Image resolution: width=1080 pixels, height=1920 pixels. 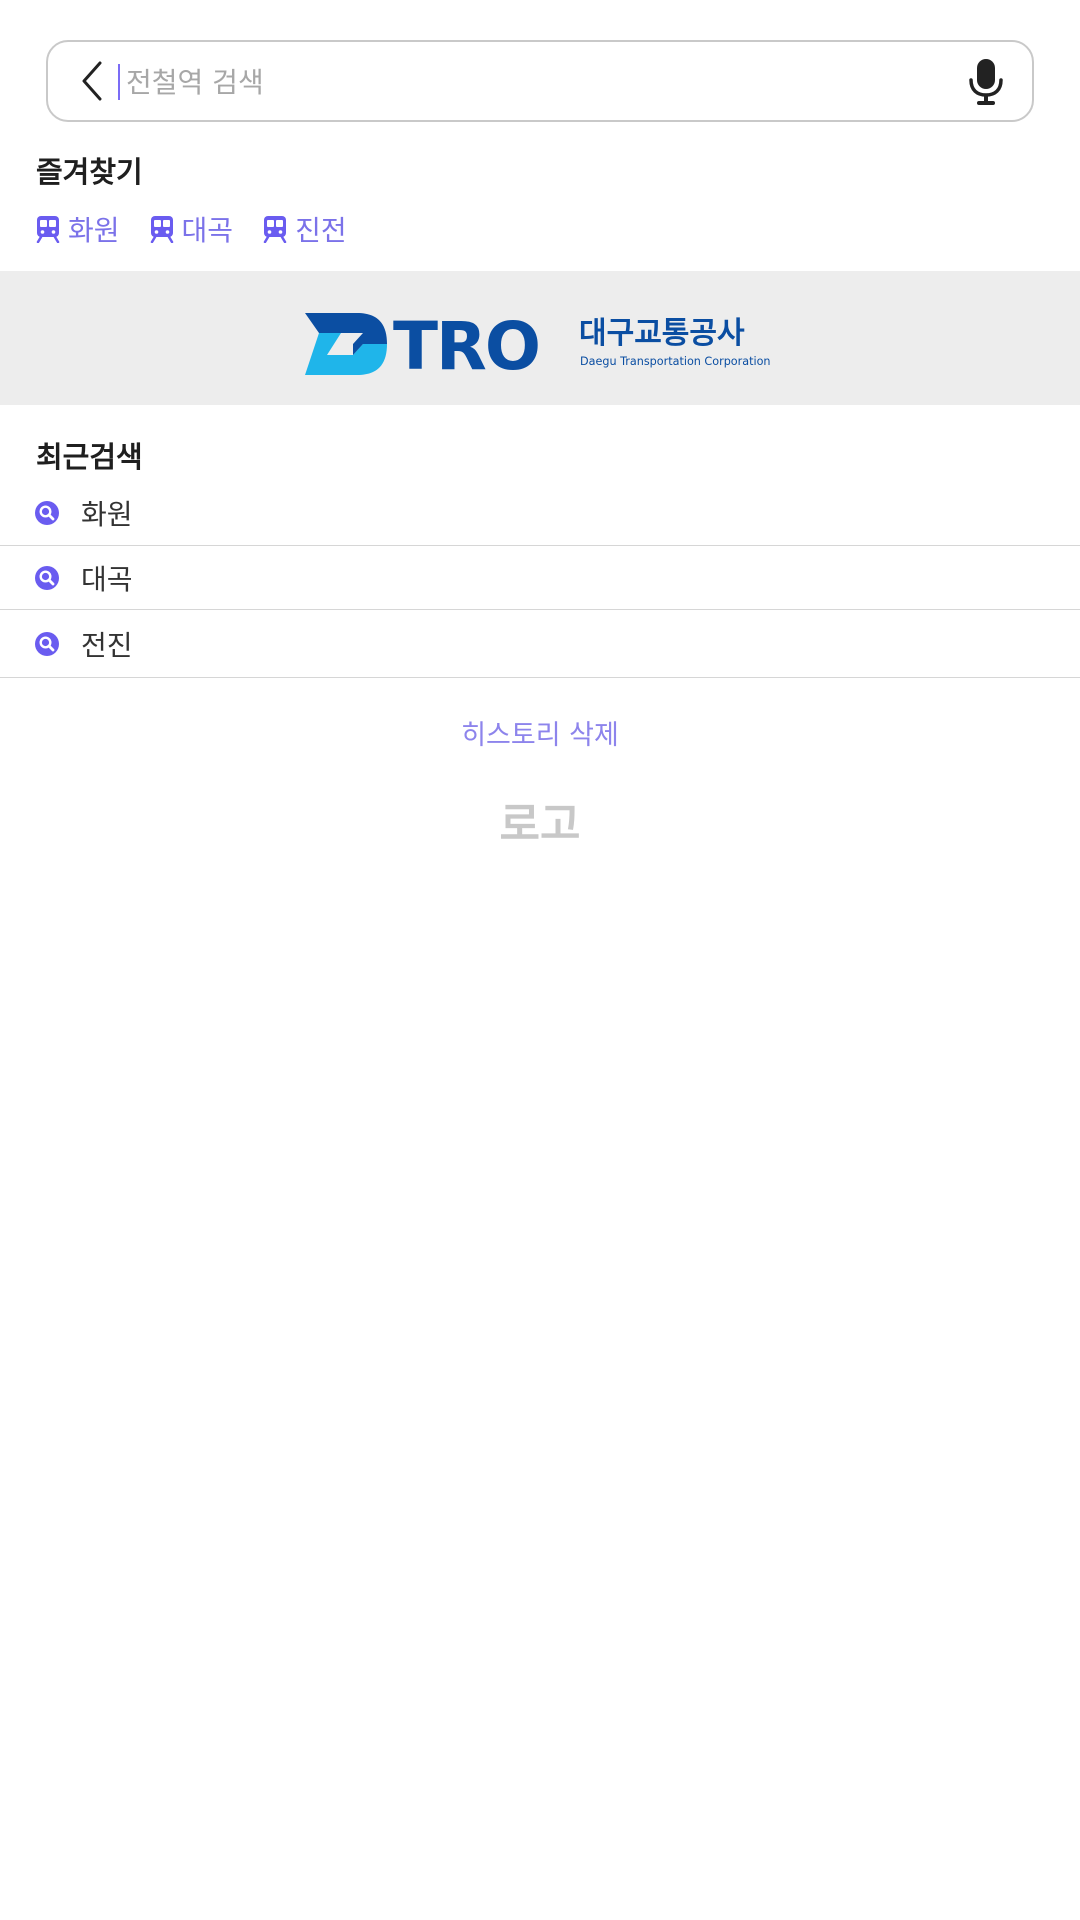 I want to click on recent-searches-title: 최근검색, so click(x=89, y=457).